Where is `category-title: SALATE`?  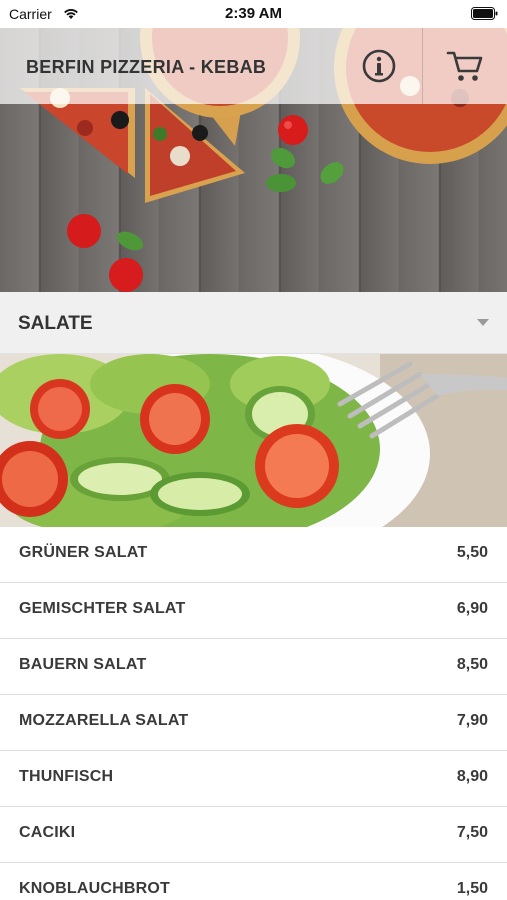
category-title: SALATE is located at coordinates (55, 323).